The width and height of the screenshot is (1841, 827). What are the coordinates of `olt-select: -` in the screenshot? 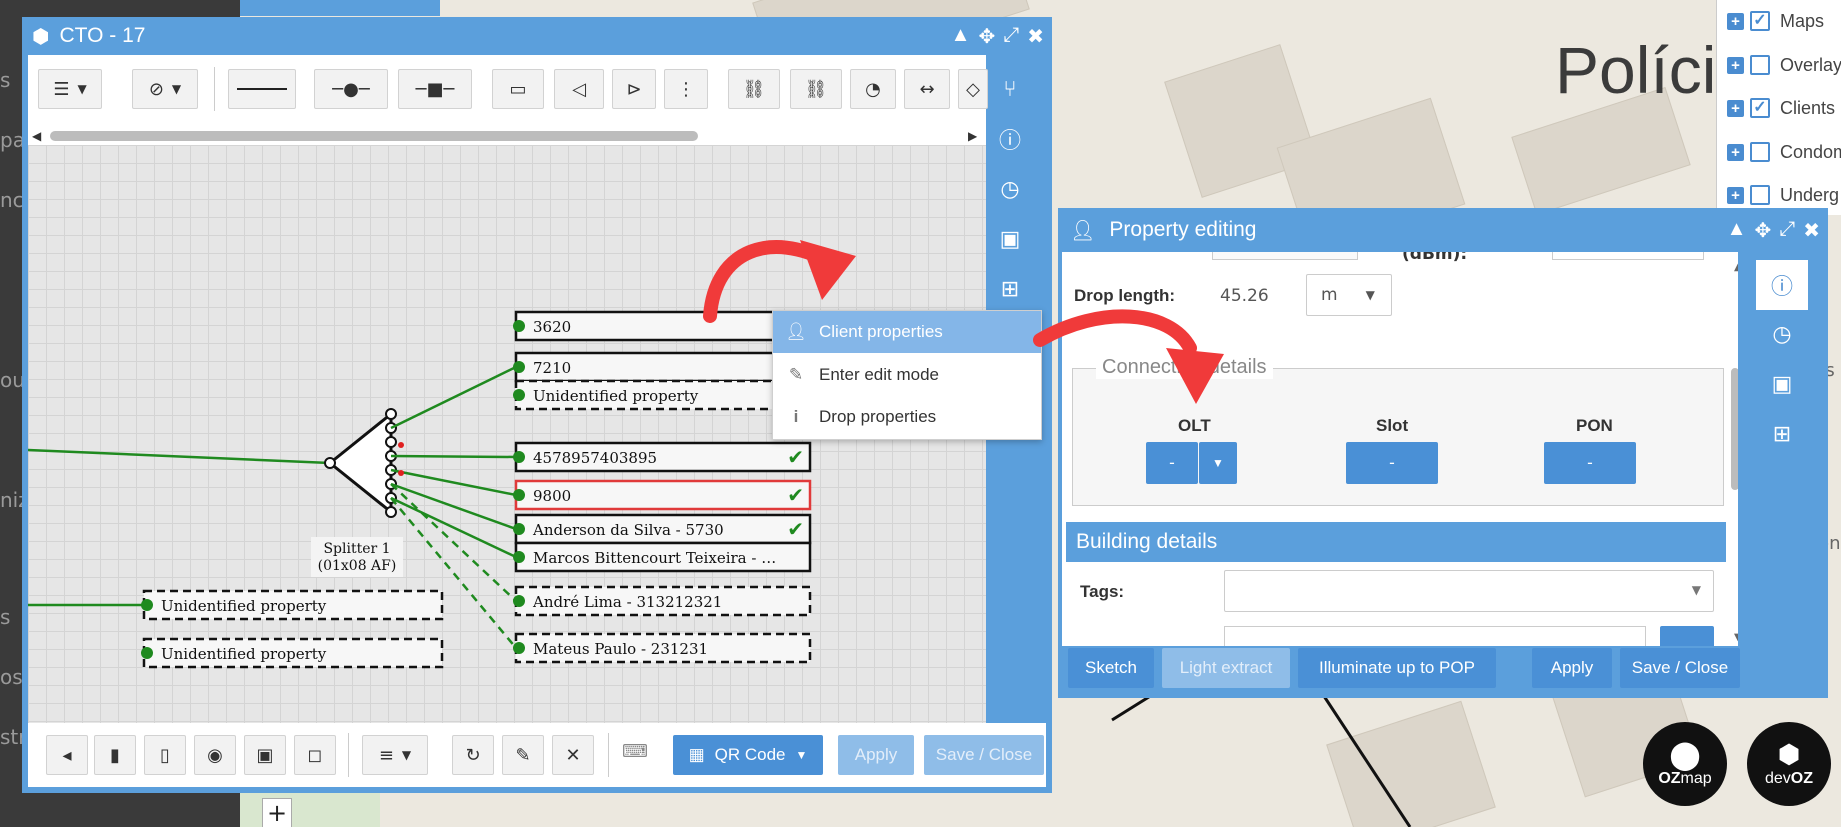 It's located at (1172, 463).